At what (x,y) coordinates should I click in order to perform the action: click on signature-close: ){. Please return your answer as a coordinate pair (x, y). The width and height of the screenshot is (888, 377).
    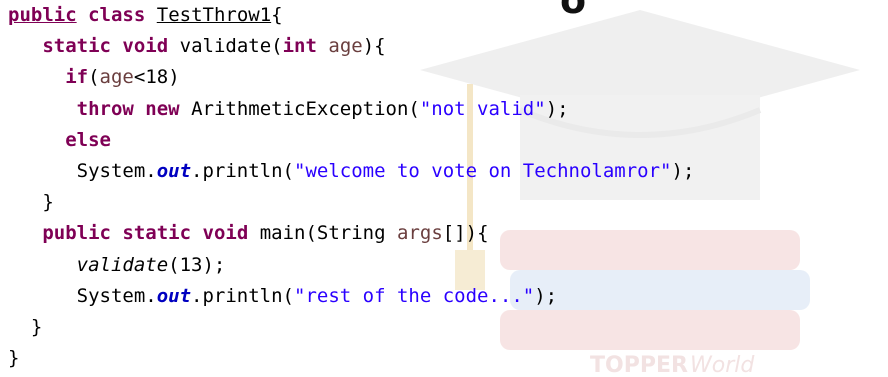
    Looking at the image, I should click on (374, 46).